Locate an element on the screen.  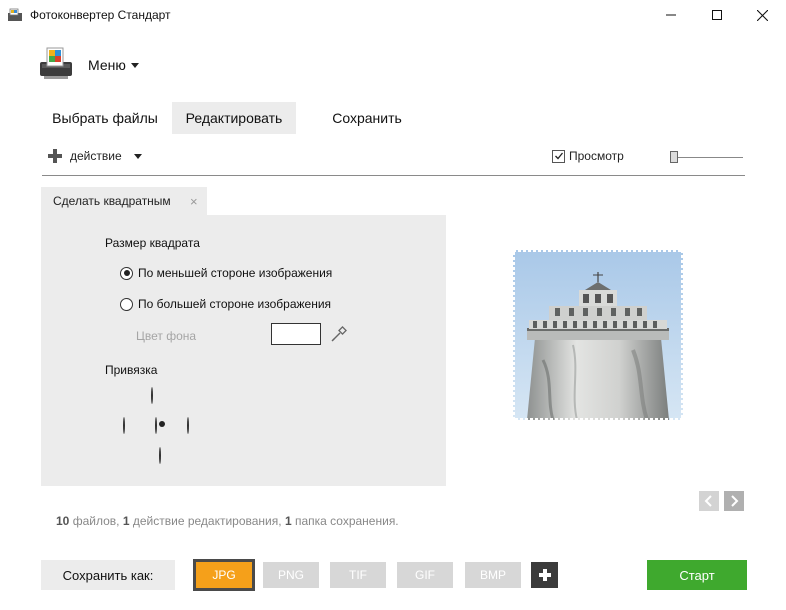
toolbar-divider is located at coordinates (393, 175).